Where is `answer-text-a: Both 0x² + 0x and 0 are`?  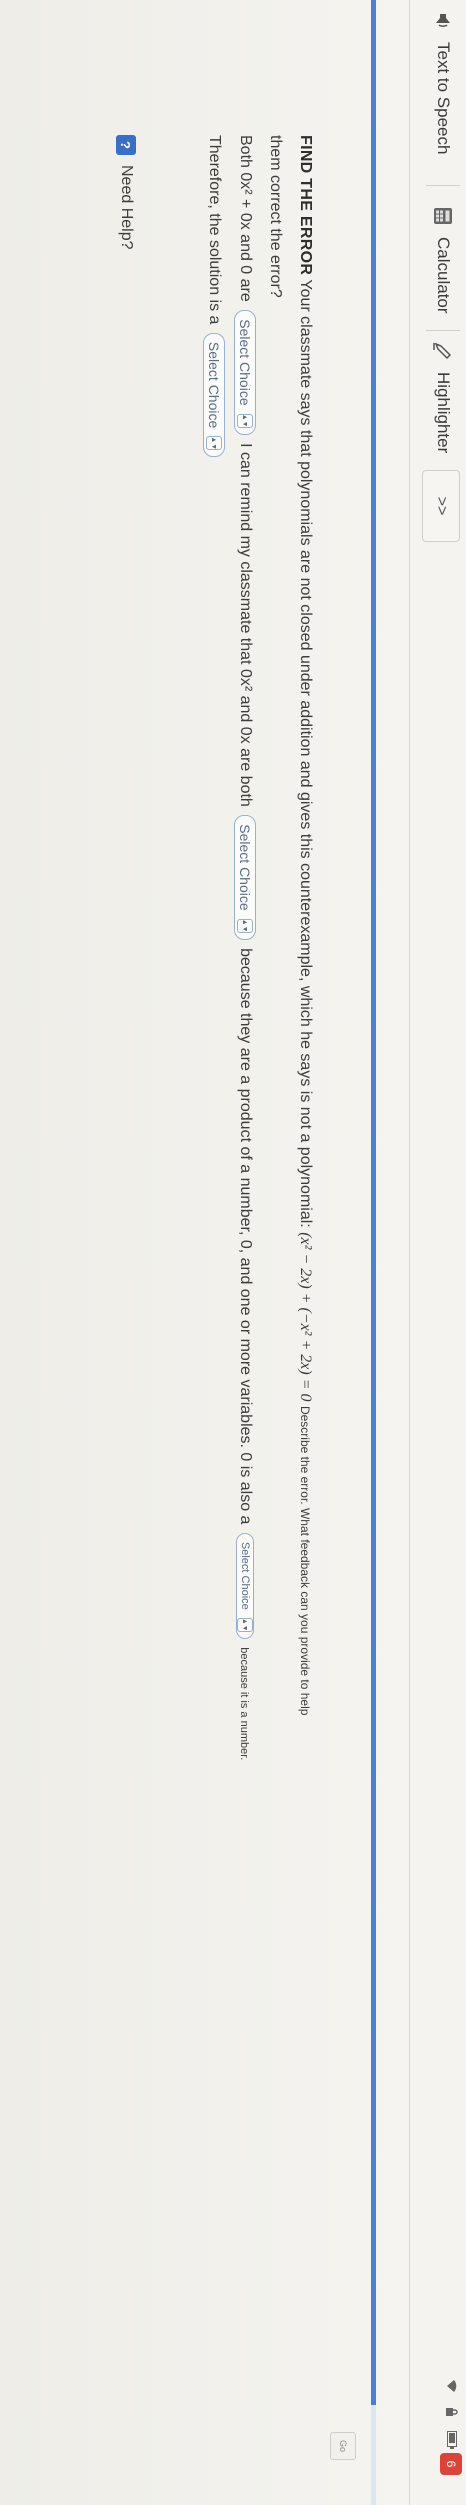 answer-text-a: Both 0x² + 0x and 0 are is located at coordinates (245, 218).